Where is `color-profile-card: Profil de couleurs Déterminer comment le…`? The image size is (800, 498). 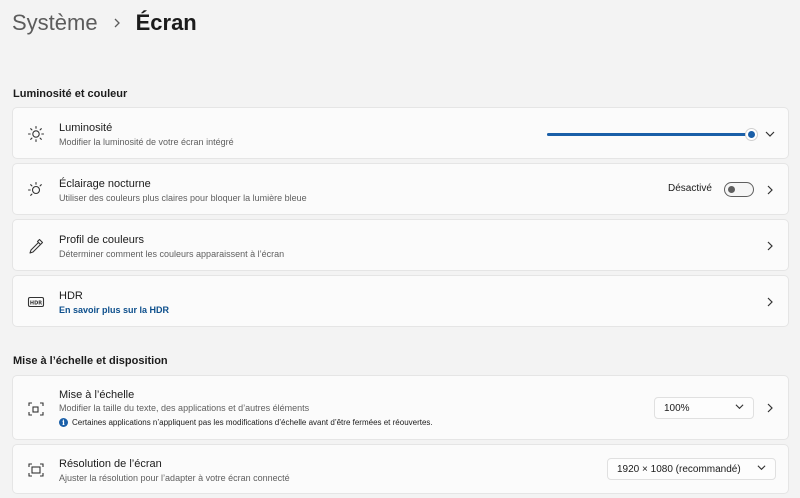
color-profile-card: Profil de couleurs Déterminer comment le… is located at coordinates (400, 245).